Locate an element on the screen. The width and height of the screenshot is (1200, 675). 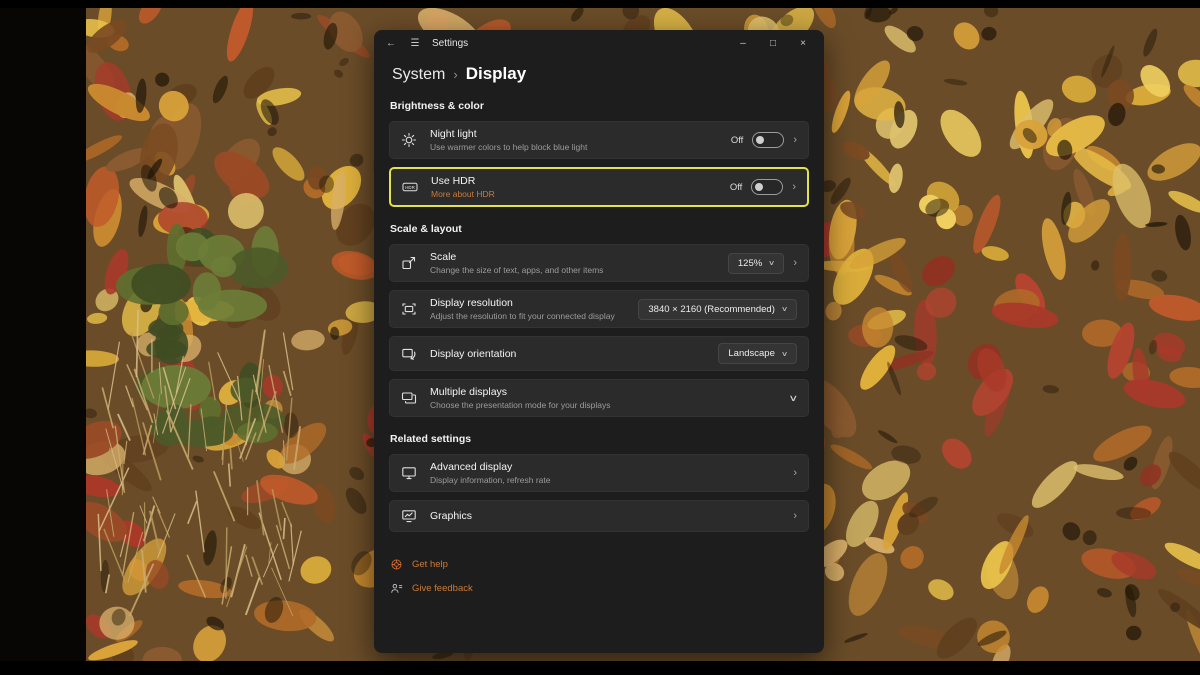
advanced-display-title: Advanced display is located at coordinates (471, 467).